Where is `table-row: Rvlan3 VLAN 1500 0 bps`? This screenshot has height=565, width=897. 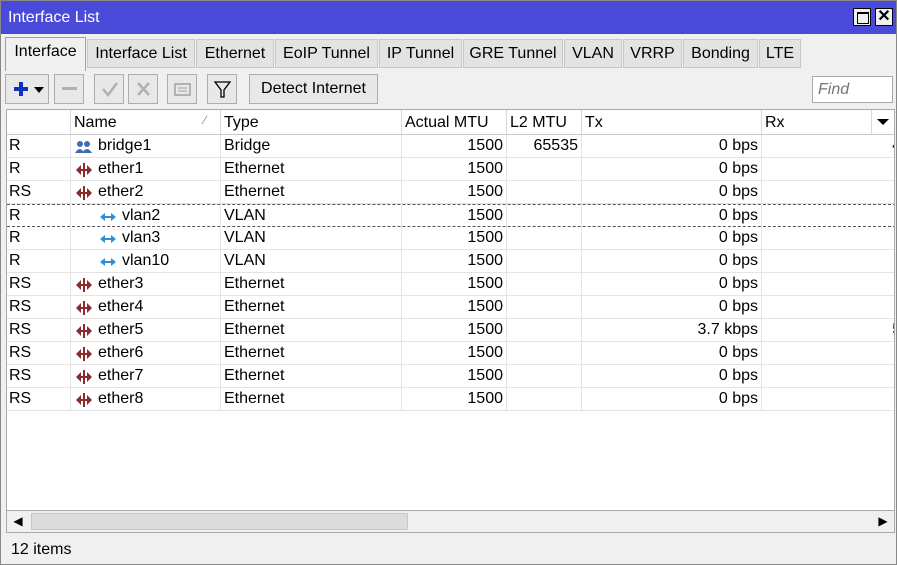 table-row: Rvlan3 VLAN 1500 0 bps is located at coordinates (450, 238).